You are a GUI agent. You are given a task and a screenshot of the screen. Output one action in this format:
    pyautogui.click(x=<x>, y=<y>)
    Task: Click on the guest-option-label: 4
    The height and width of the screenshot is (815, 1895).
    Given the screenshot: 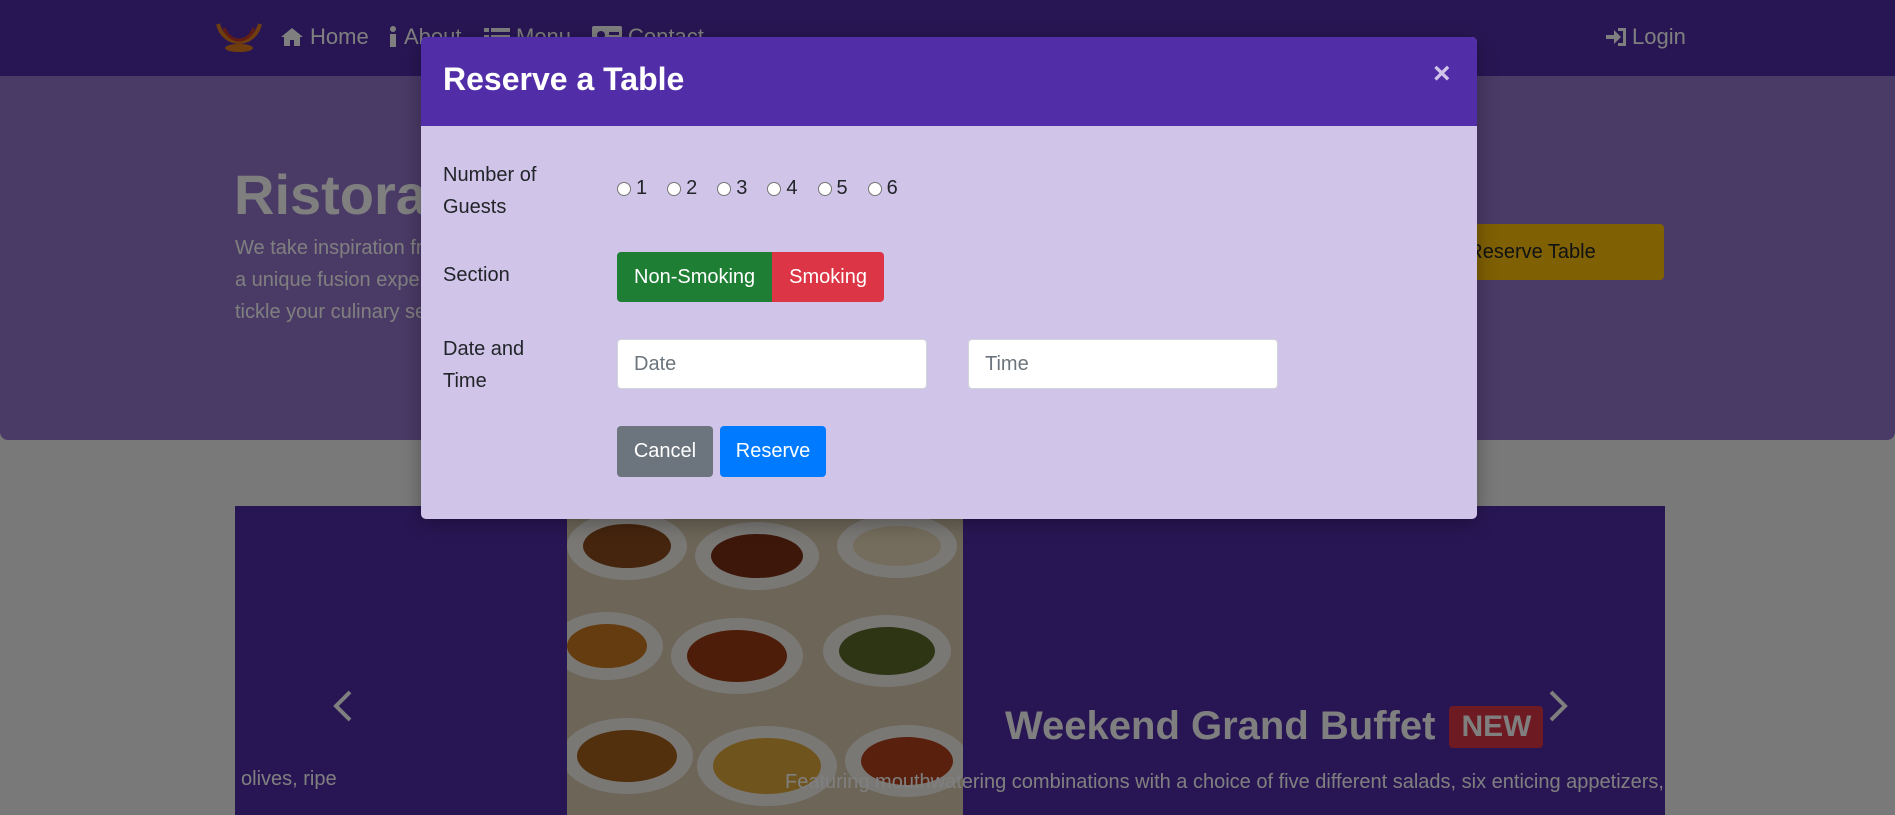 What is the action you would take?
    pyautogui.click(x=792, y=188)
    